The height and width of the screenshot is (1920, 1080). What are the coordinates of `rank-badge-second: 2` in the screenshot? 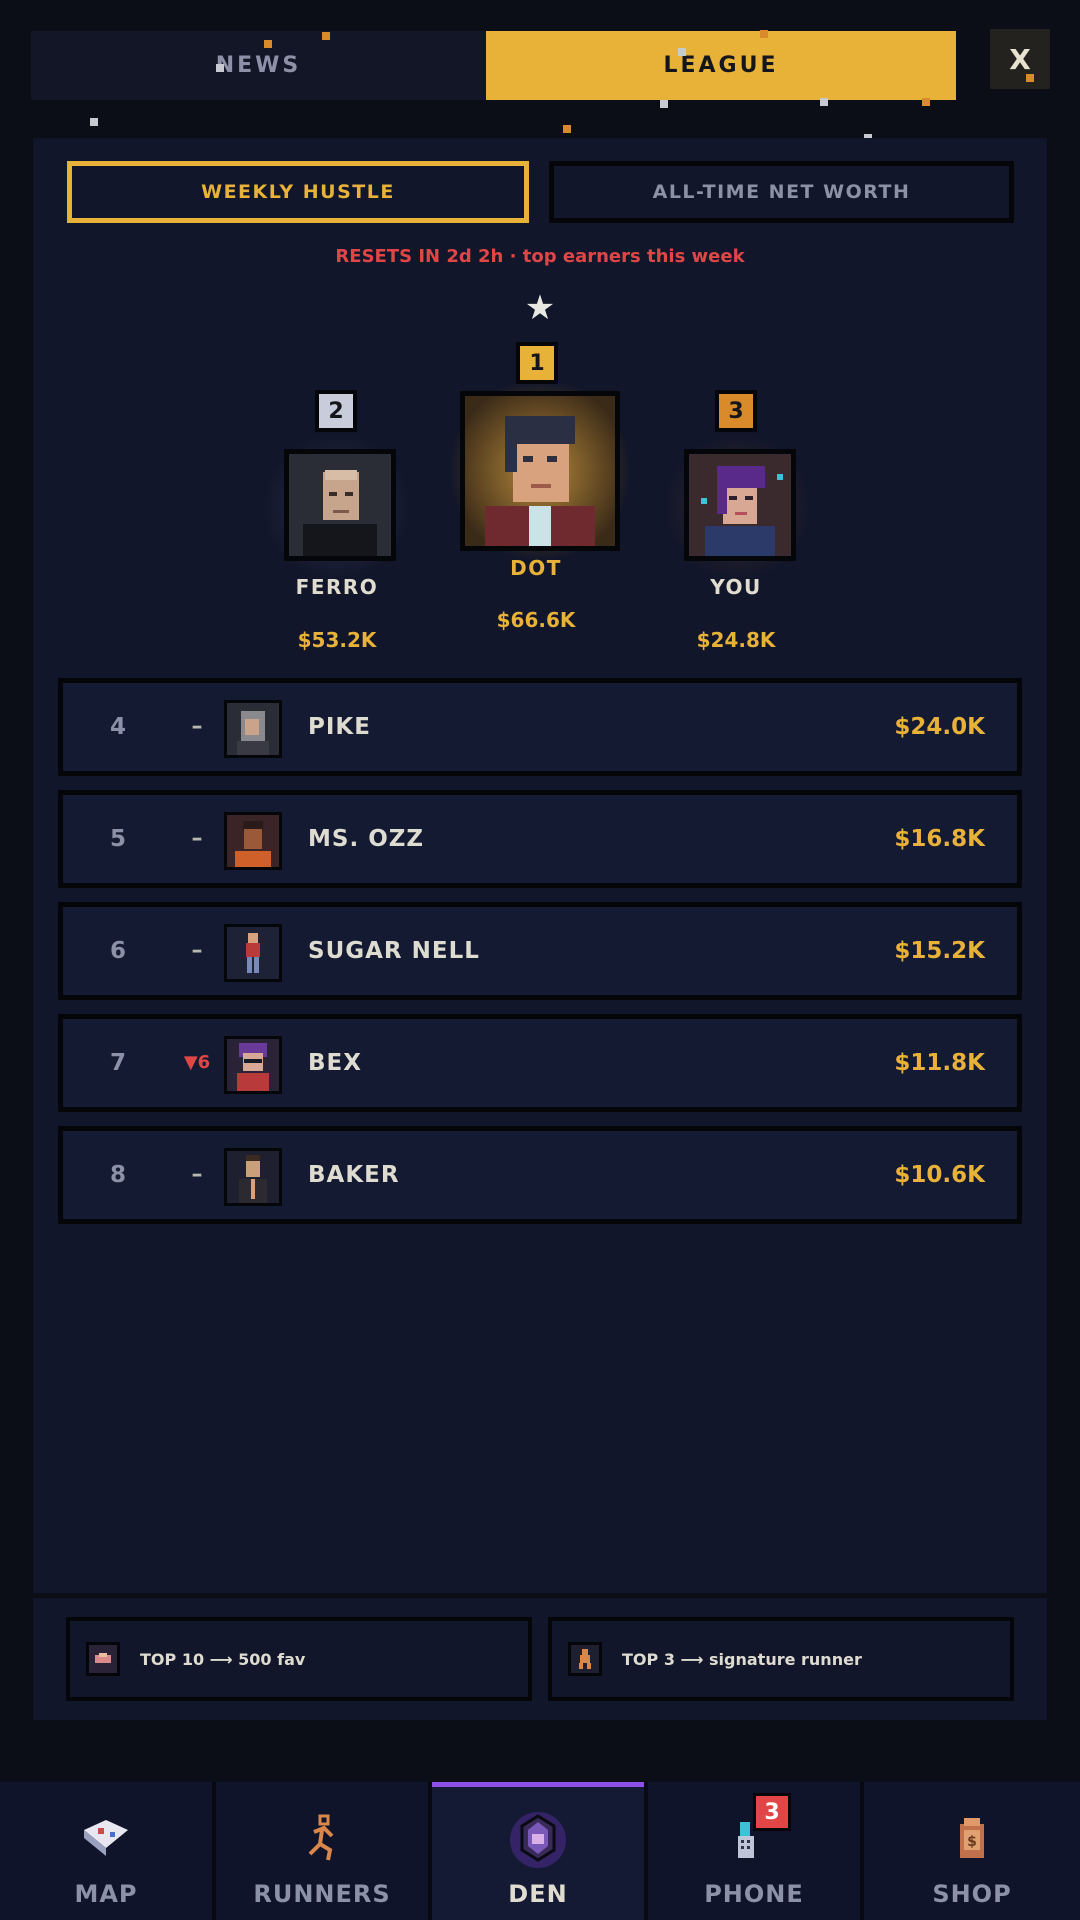 It's located at (336, 411).